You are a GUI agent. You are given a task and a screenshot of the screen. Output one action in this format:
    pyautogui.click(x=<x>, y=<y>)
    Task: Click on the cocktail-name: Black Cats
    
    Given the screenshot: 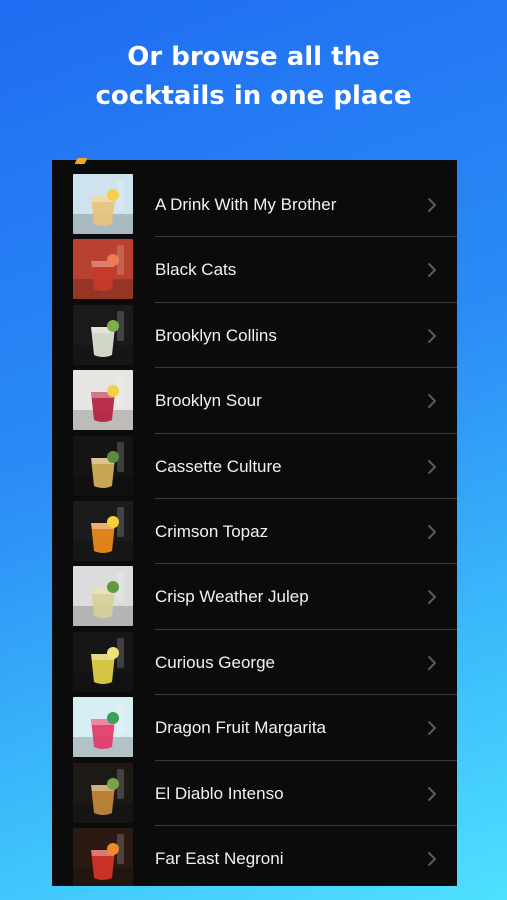 What is the action you would take?
    pyautogui.click(x=196, y=270)
    